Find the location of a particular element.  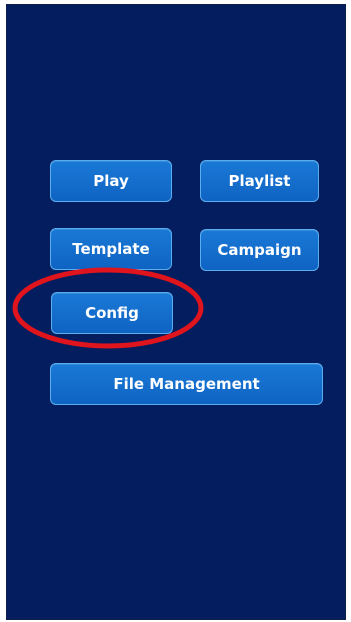

config-button-label: Config is located at coordinates (112, 313).